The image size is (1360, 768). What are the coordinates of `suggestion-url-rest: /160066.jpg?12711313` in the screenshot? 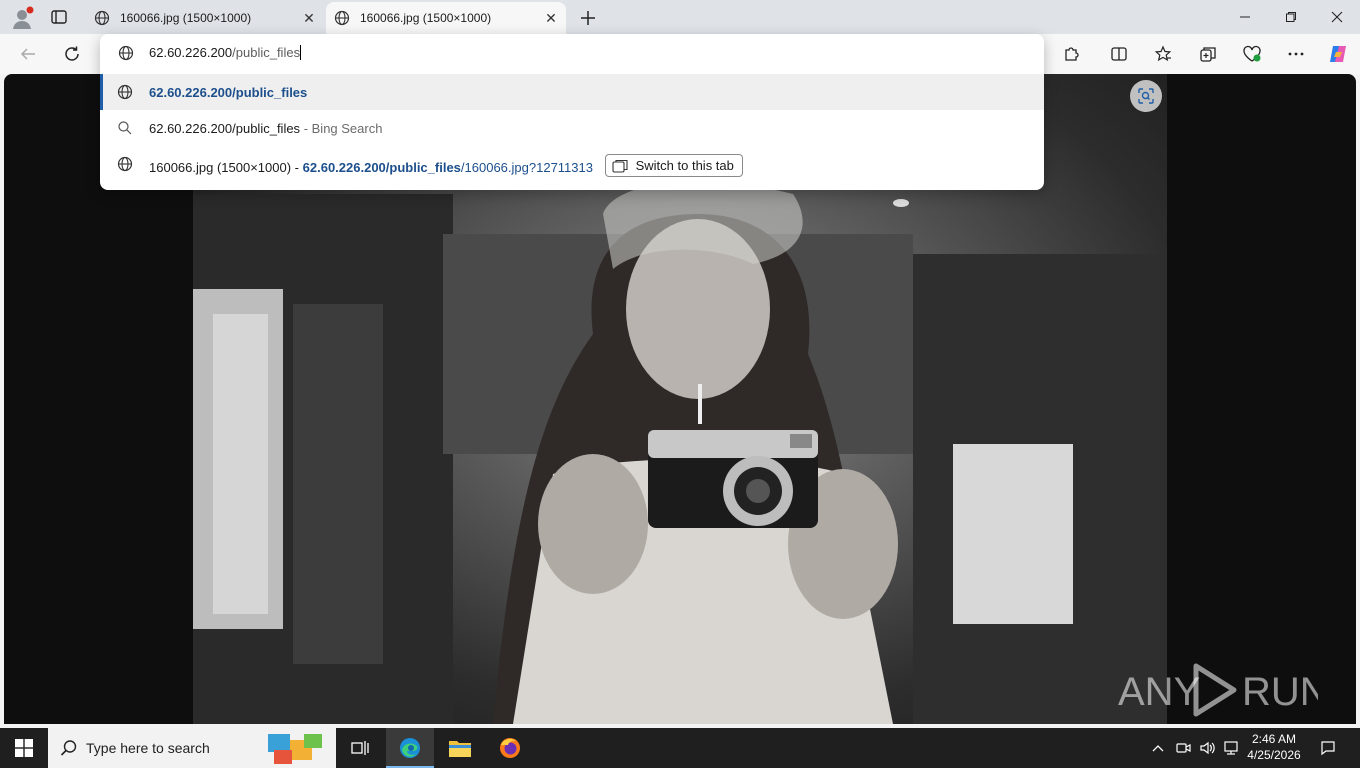 It's located at (526, 167).